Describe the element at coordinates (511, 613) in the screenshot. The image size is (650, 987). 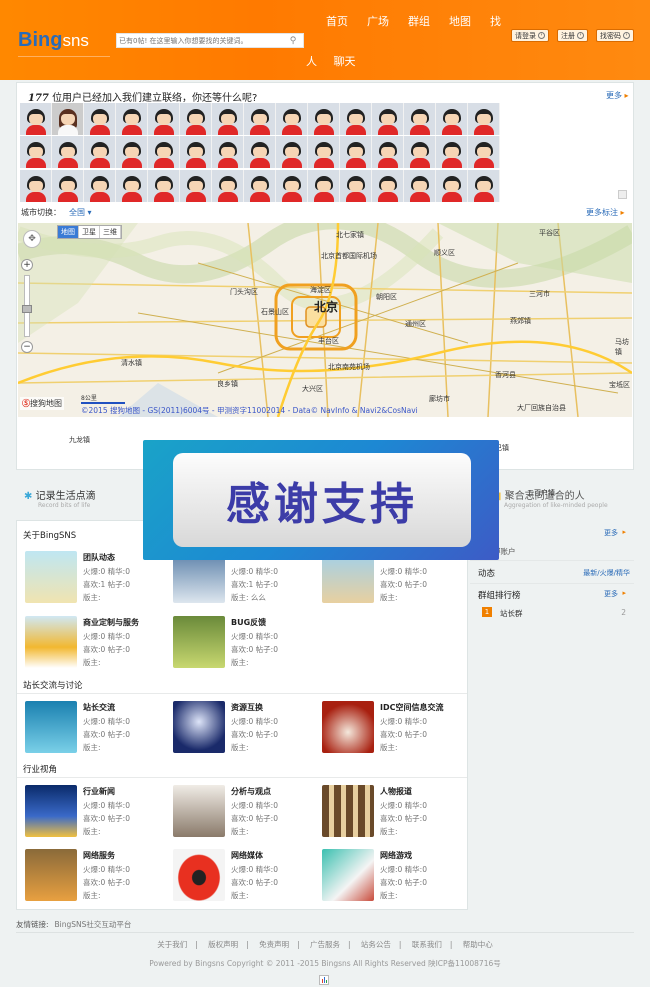
I see `rank-item: 站长群` at that location.